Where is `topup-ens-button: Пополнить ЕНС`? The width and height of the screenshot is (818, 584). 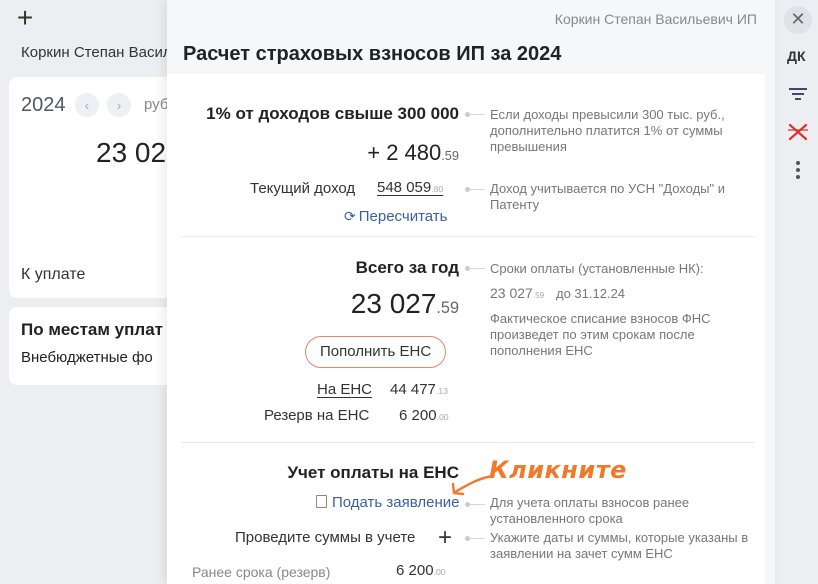 topup-ens-button: Пополнить ЕНС is located at coordinates (376, 352).